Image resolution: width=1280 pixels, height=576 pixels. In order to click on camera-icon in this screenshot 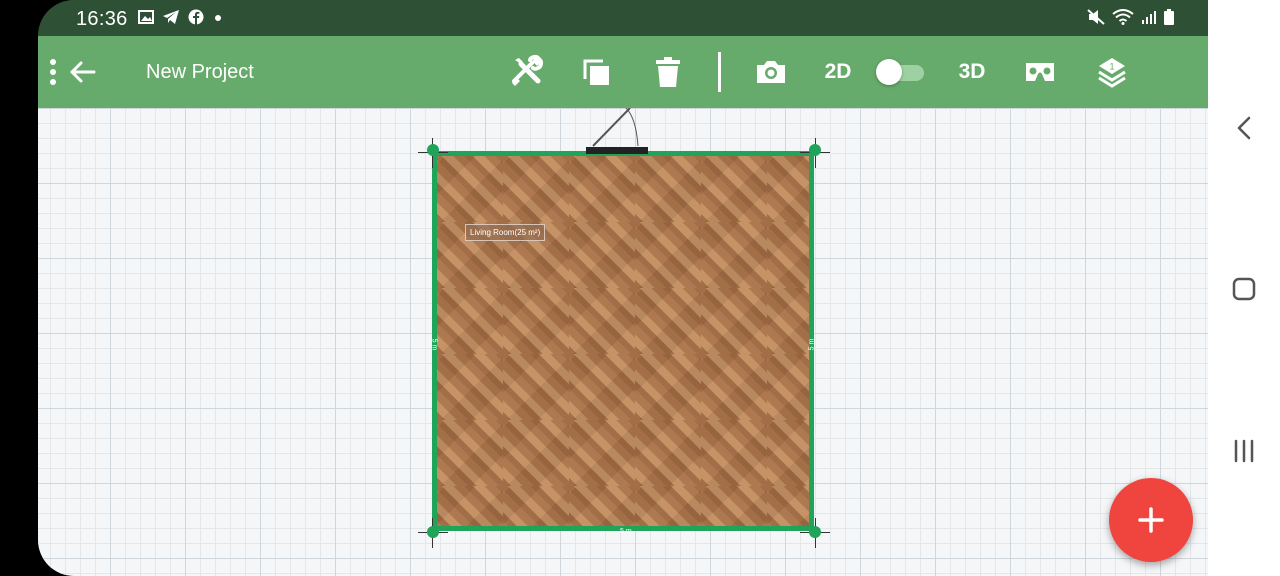, I will do `click(771, 72)`.